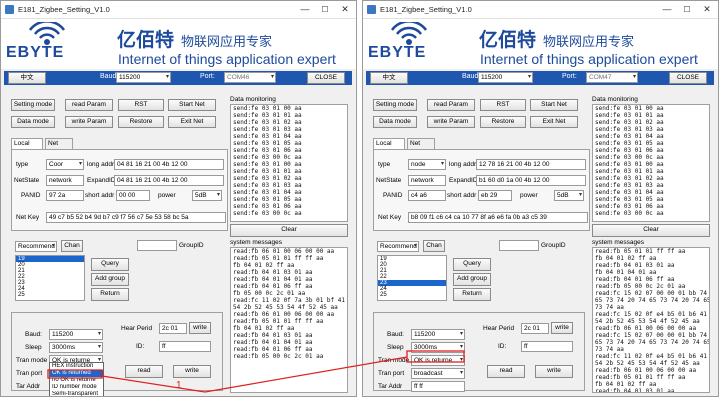  What do you see at coordinates (256, 242) in the screenshot?
I see `system-messages-label: system messages` at bounding box center [256, 242].